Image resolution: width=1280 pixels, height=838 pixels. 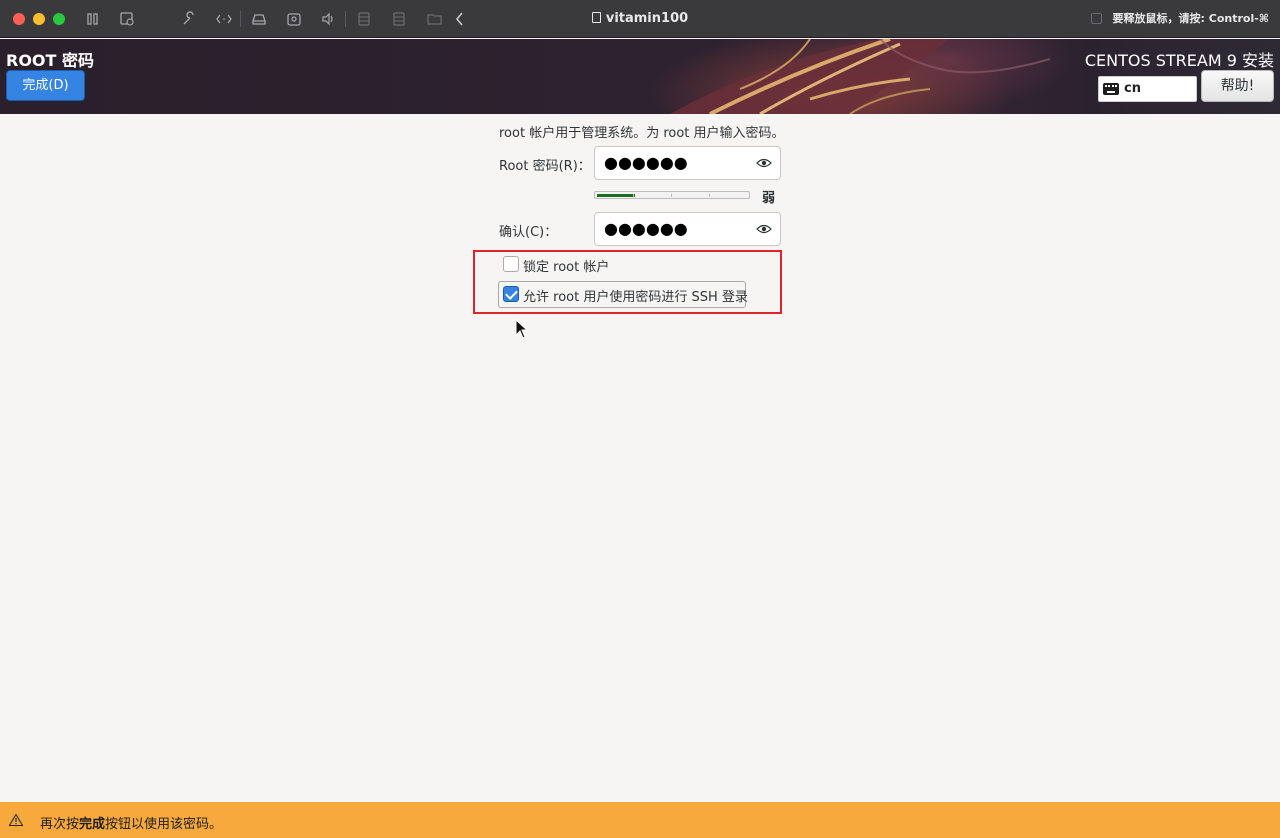 I want to click on drive-icon, so click(x=399, y=19).